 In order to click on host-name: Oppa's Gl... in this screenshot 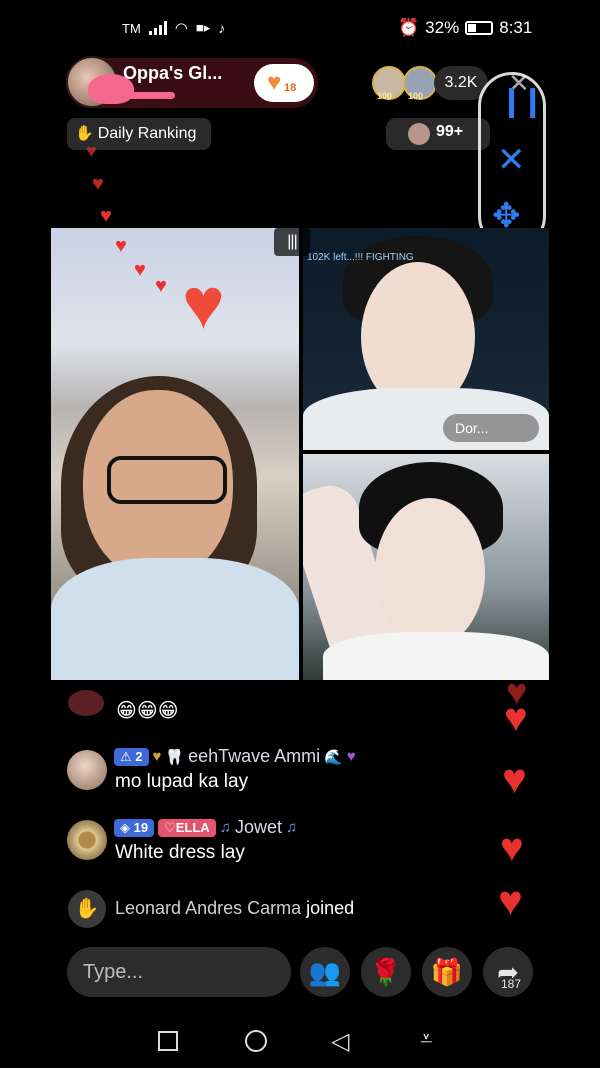, I will do `click(173, 73)`.